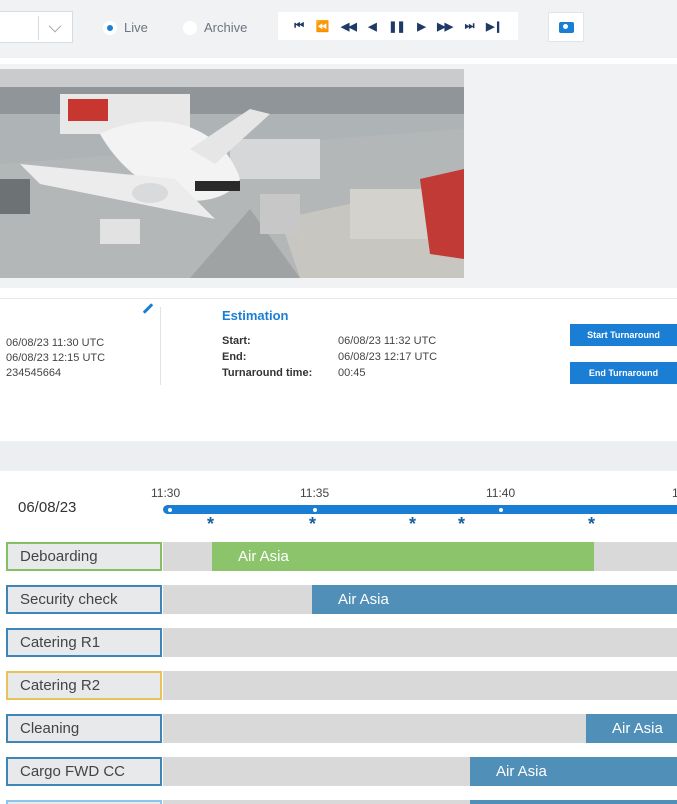 The image size is (677, 804). I want to click on row-label-catering-r1: Catering R1, so click(84, 642).